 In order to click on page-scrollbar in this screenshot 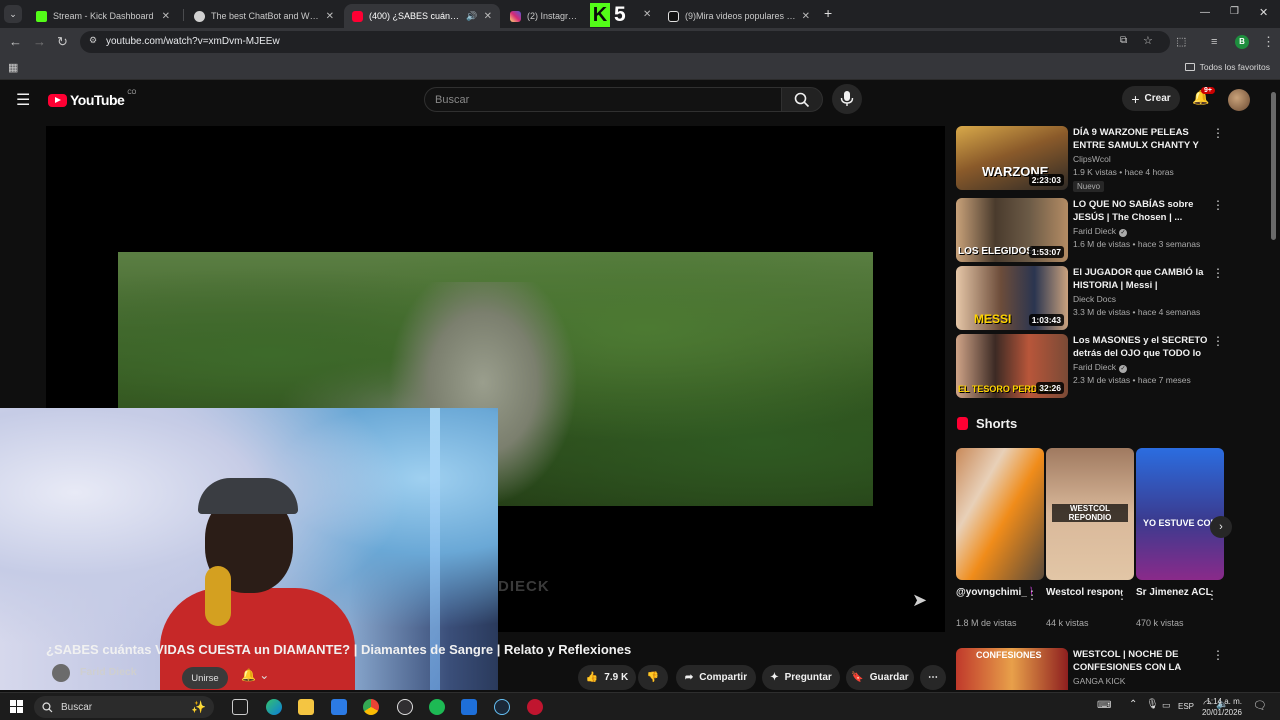, I will do `click(1273, 166)`.